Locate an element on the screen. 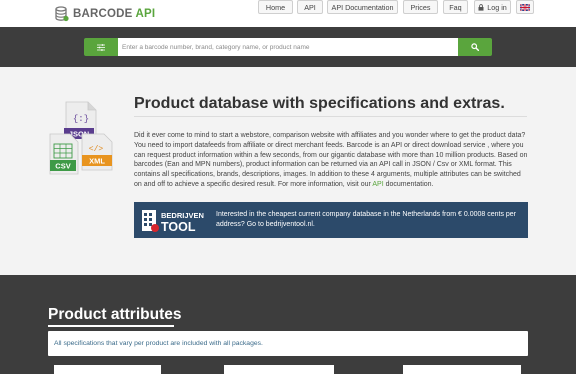 The height and width of the screenshot is (374, 576). promo-logo-top: BEDRIJVEN is located at coordinates (182, 215).